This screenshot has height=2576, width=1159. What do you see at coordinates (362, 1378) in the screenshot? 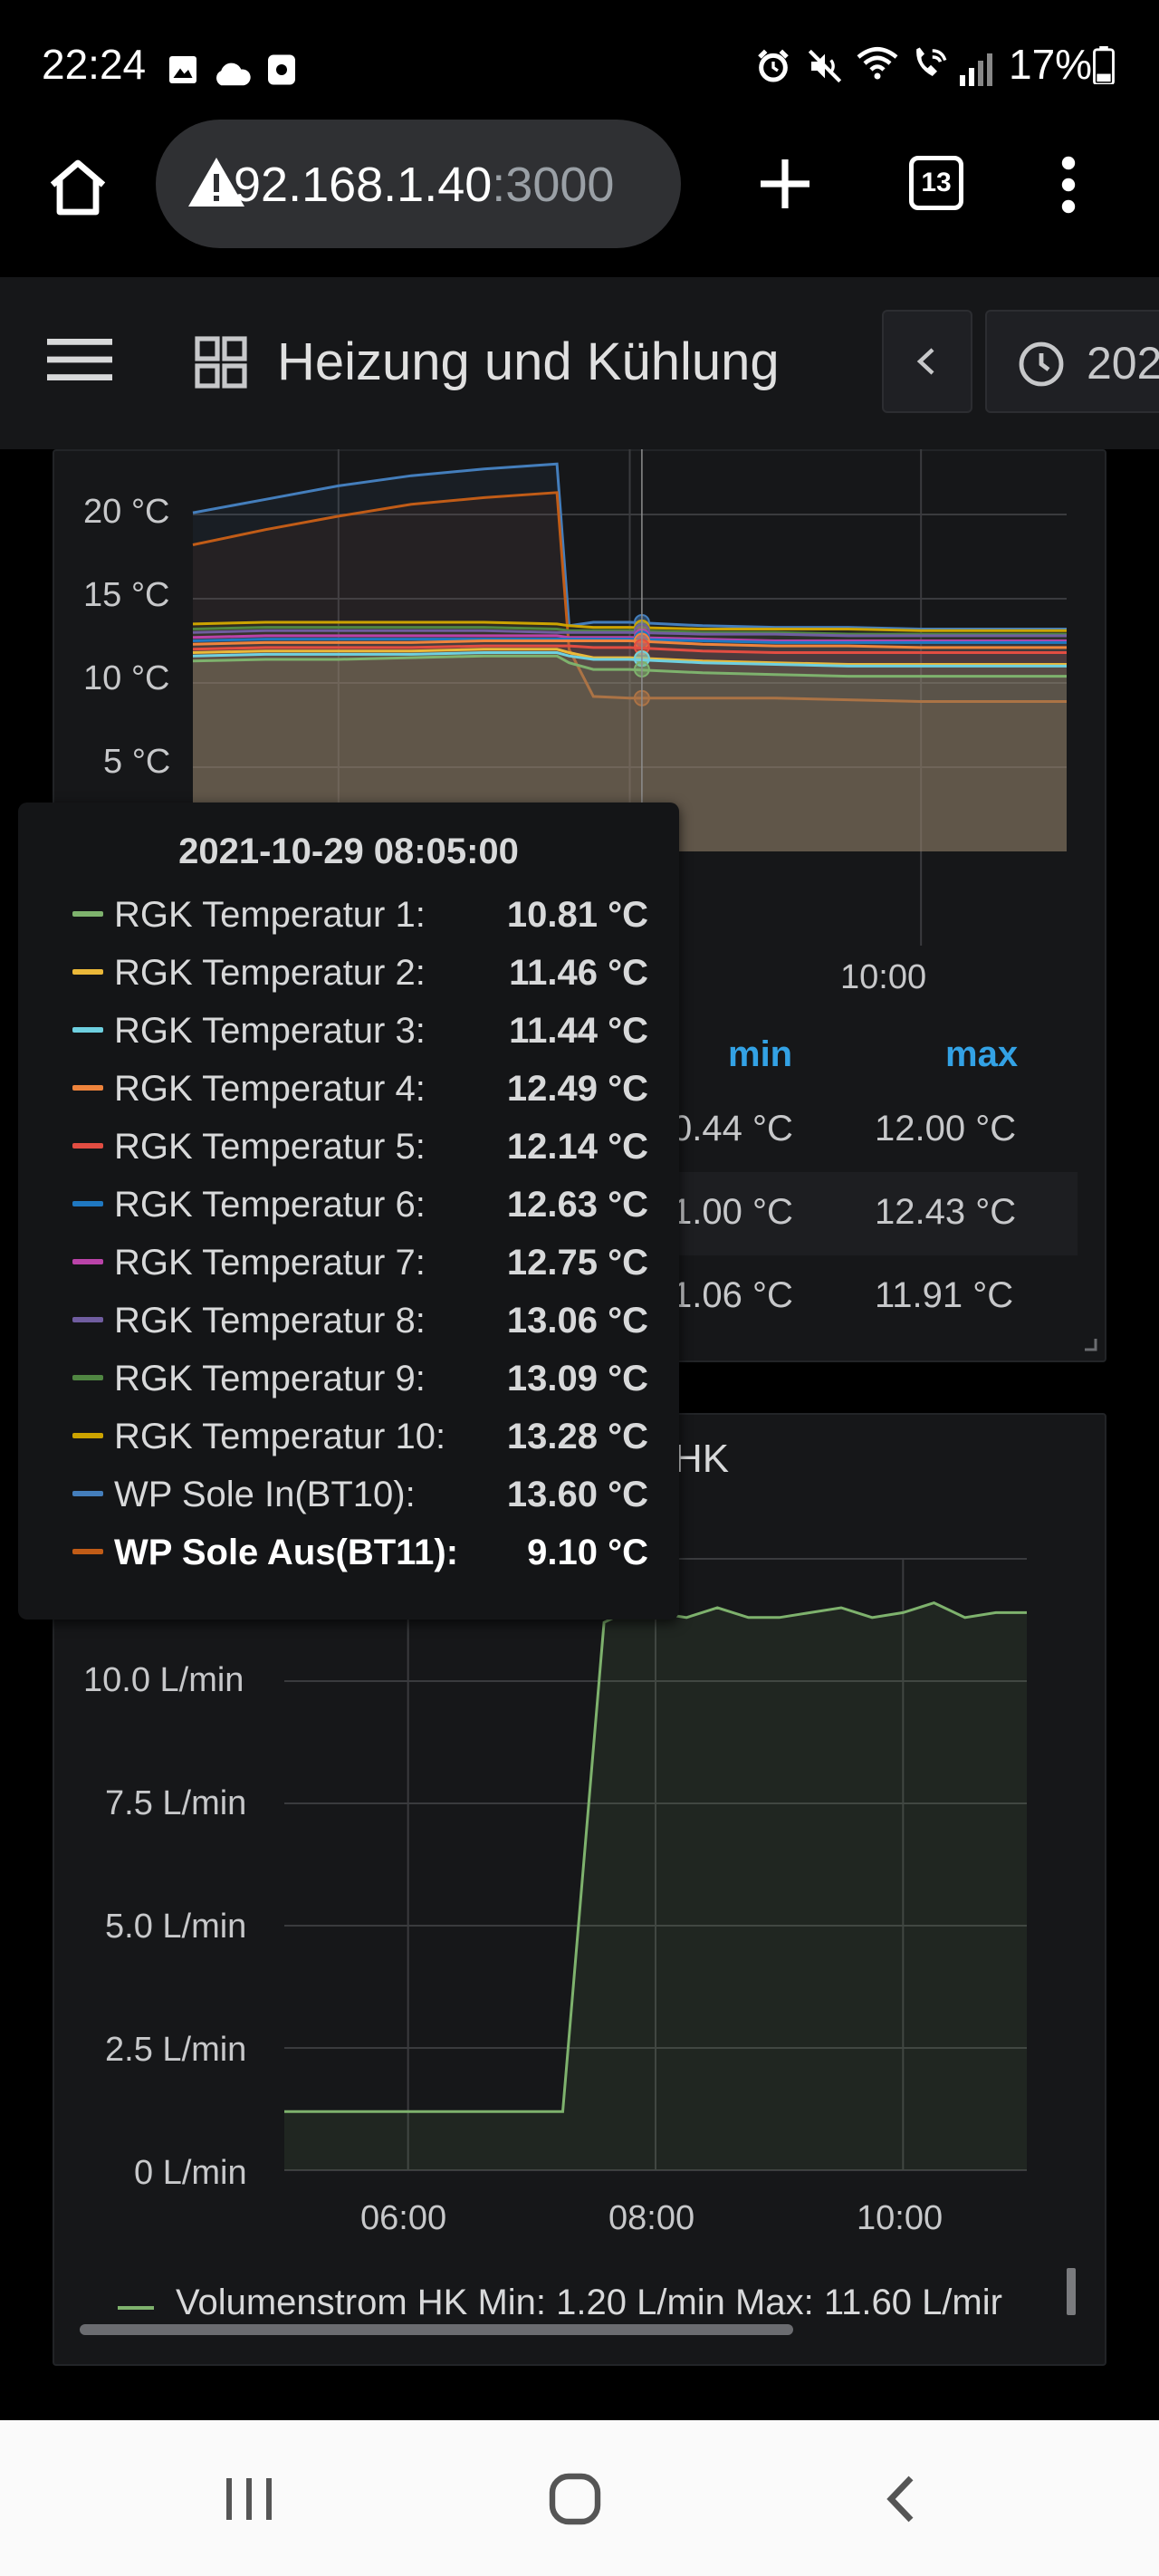
I see `tooltip-row: RGK Temperatur 9: 13.09 °C` at bounding box center [362, 1378].